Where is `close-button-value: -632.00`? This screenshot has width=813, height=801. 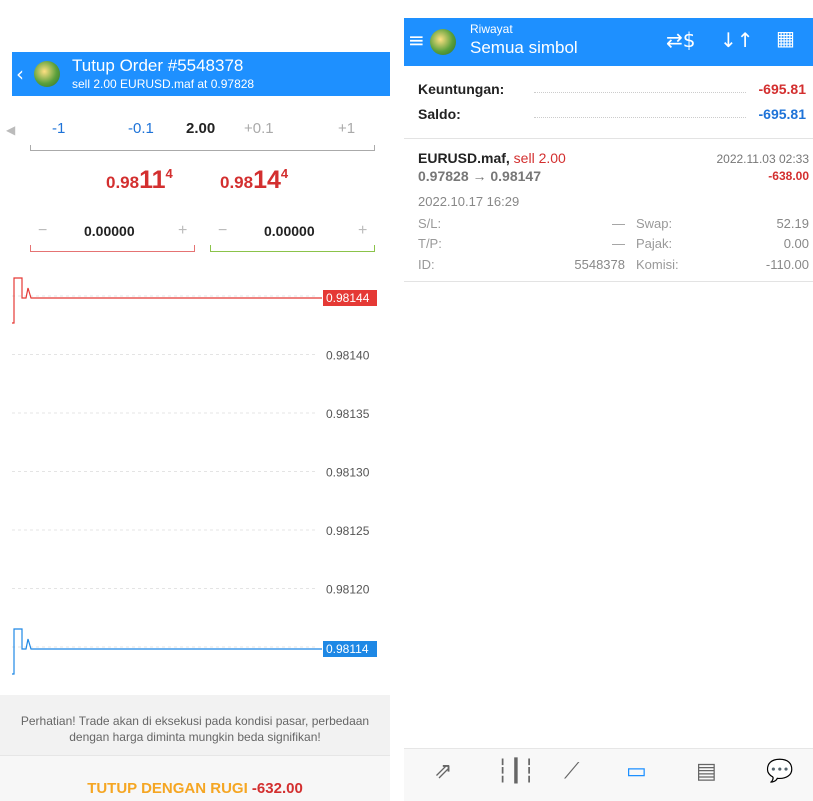 close-button-value: -632.00 is located at coordinates (277, 788).